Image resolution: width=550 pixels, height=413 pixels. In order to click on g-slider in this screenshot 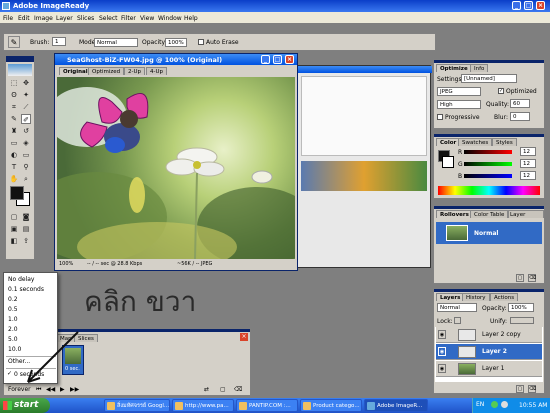, I will do `click(488, 164)`.